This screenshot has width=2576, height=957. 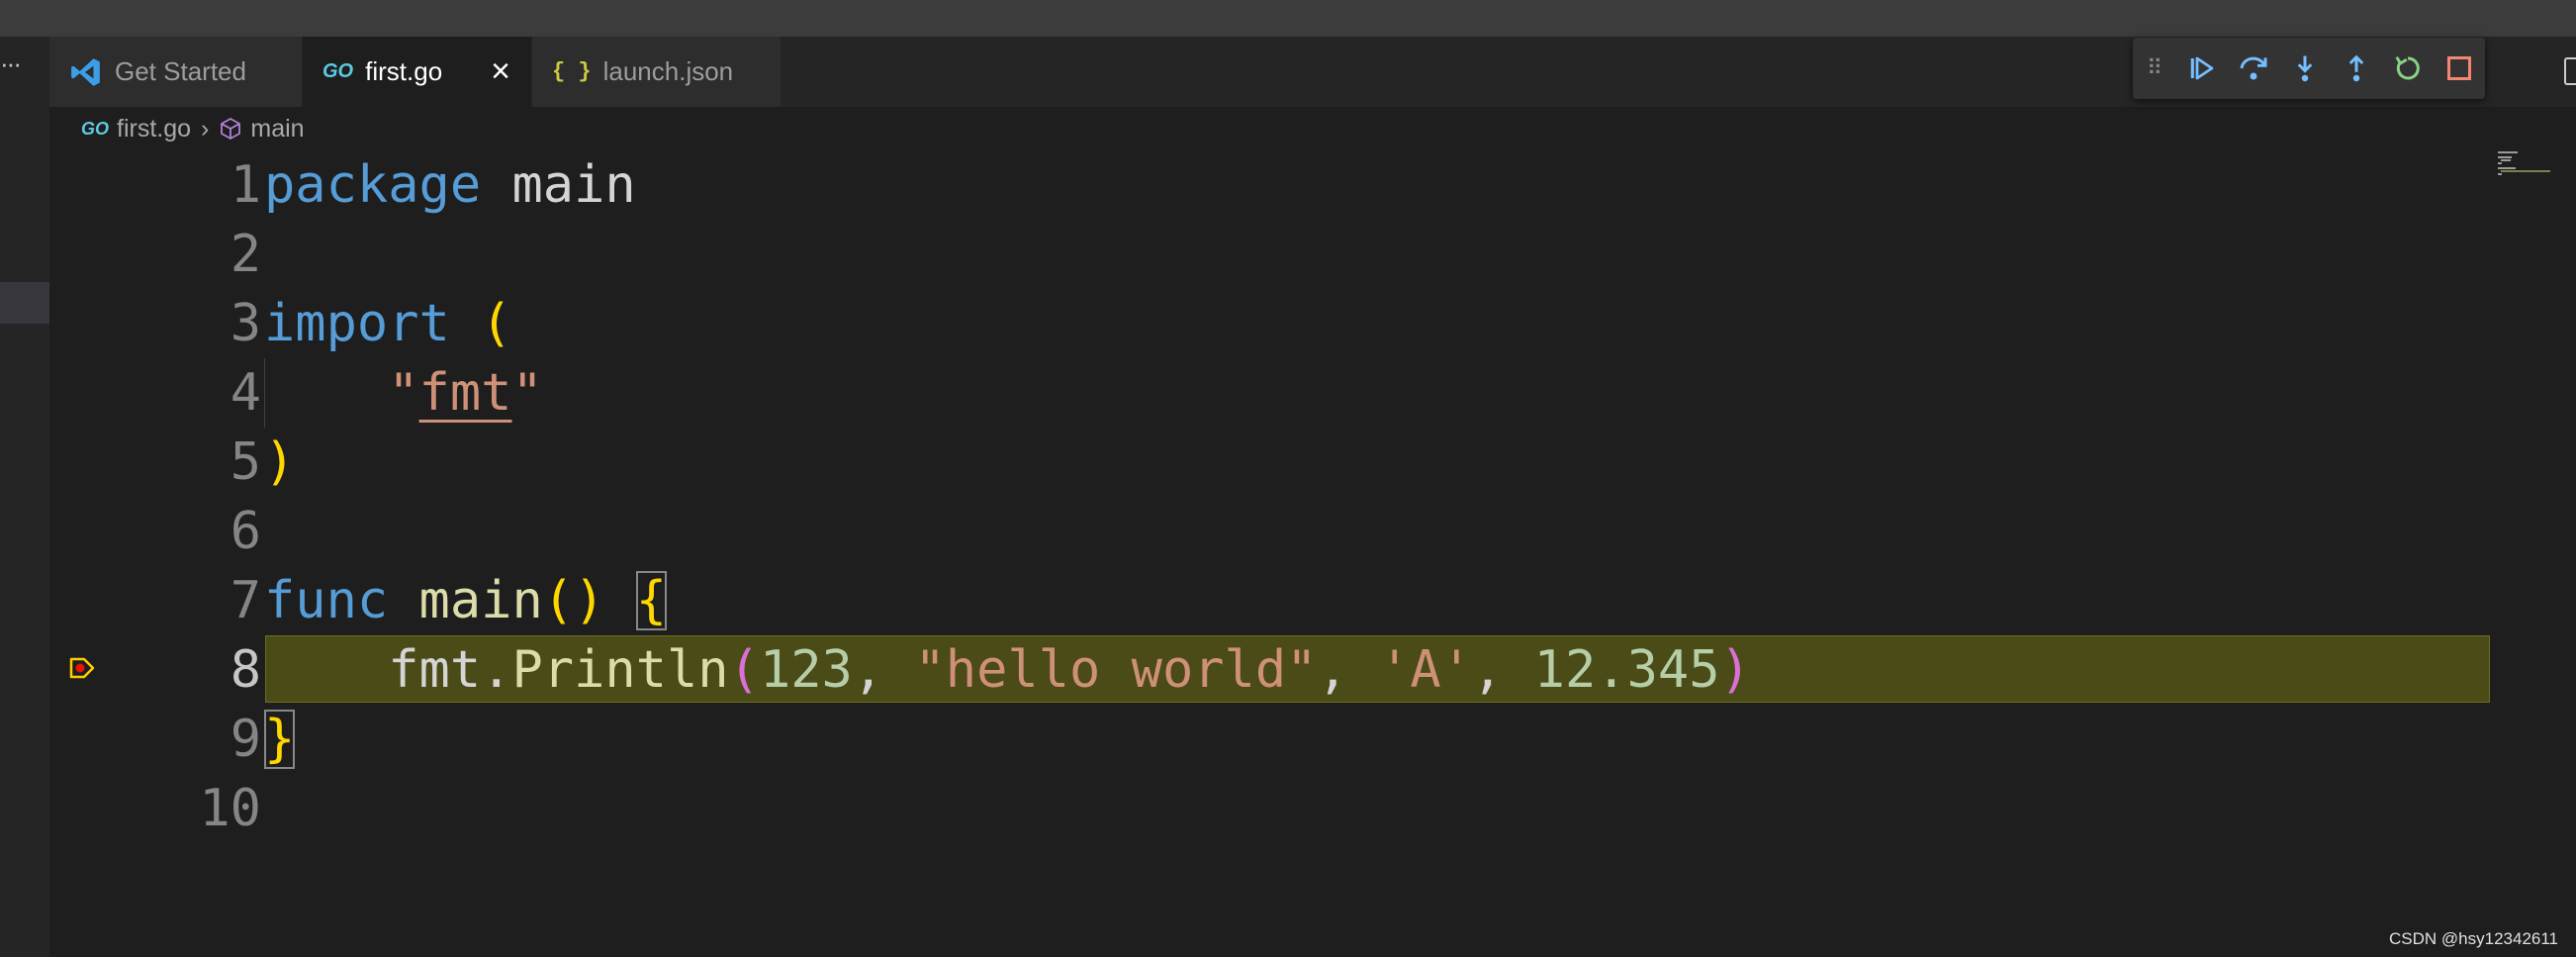 What do you see at coordinates (572, 71) in the screenshot?
I see `json-file-icon: { }` at bounding box center [572, 71].